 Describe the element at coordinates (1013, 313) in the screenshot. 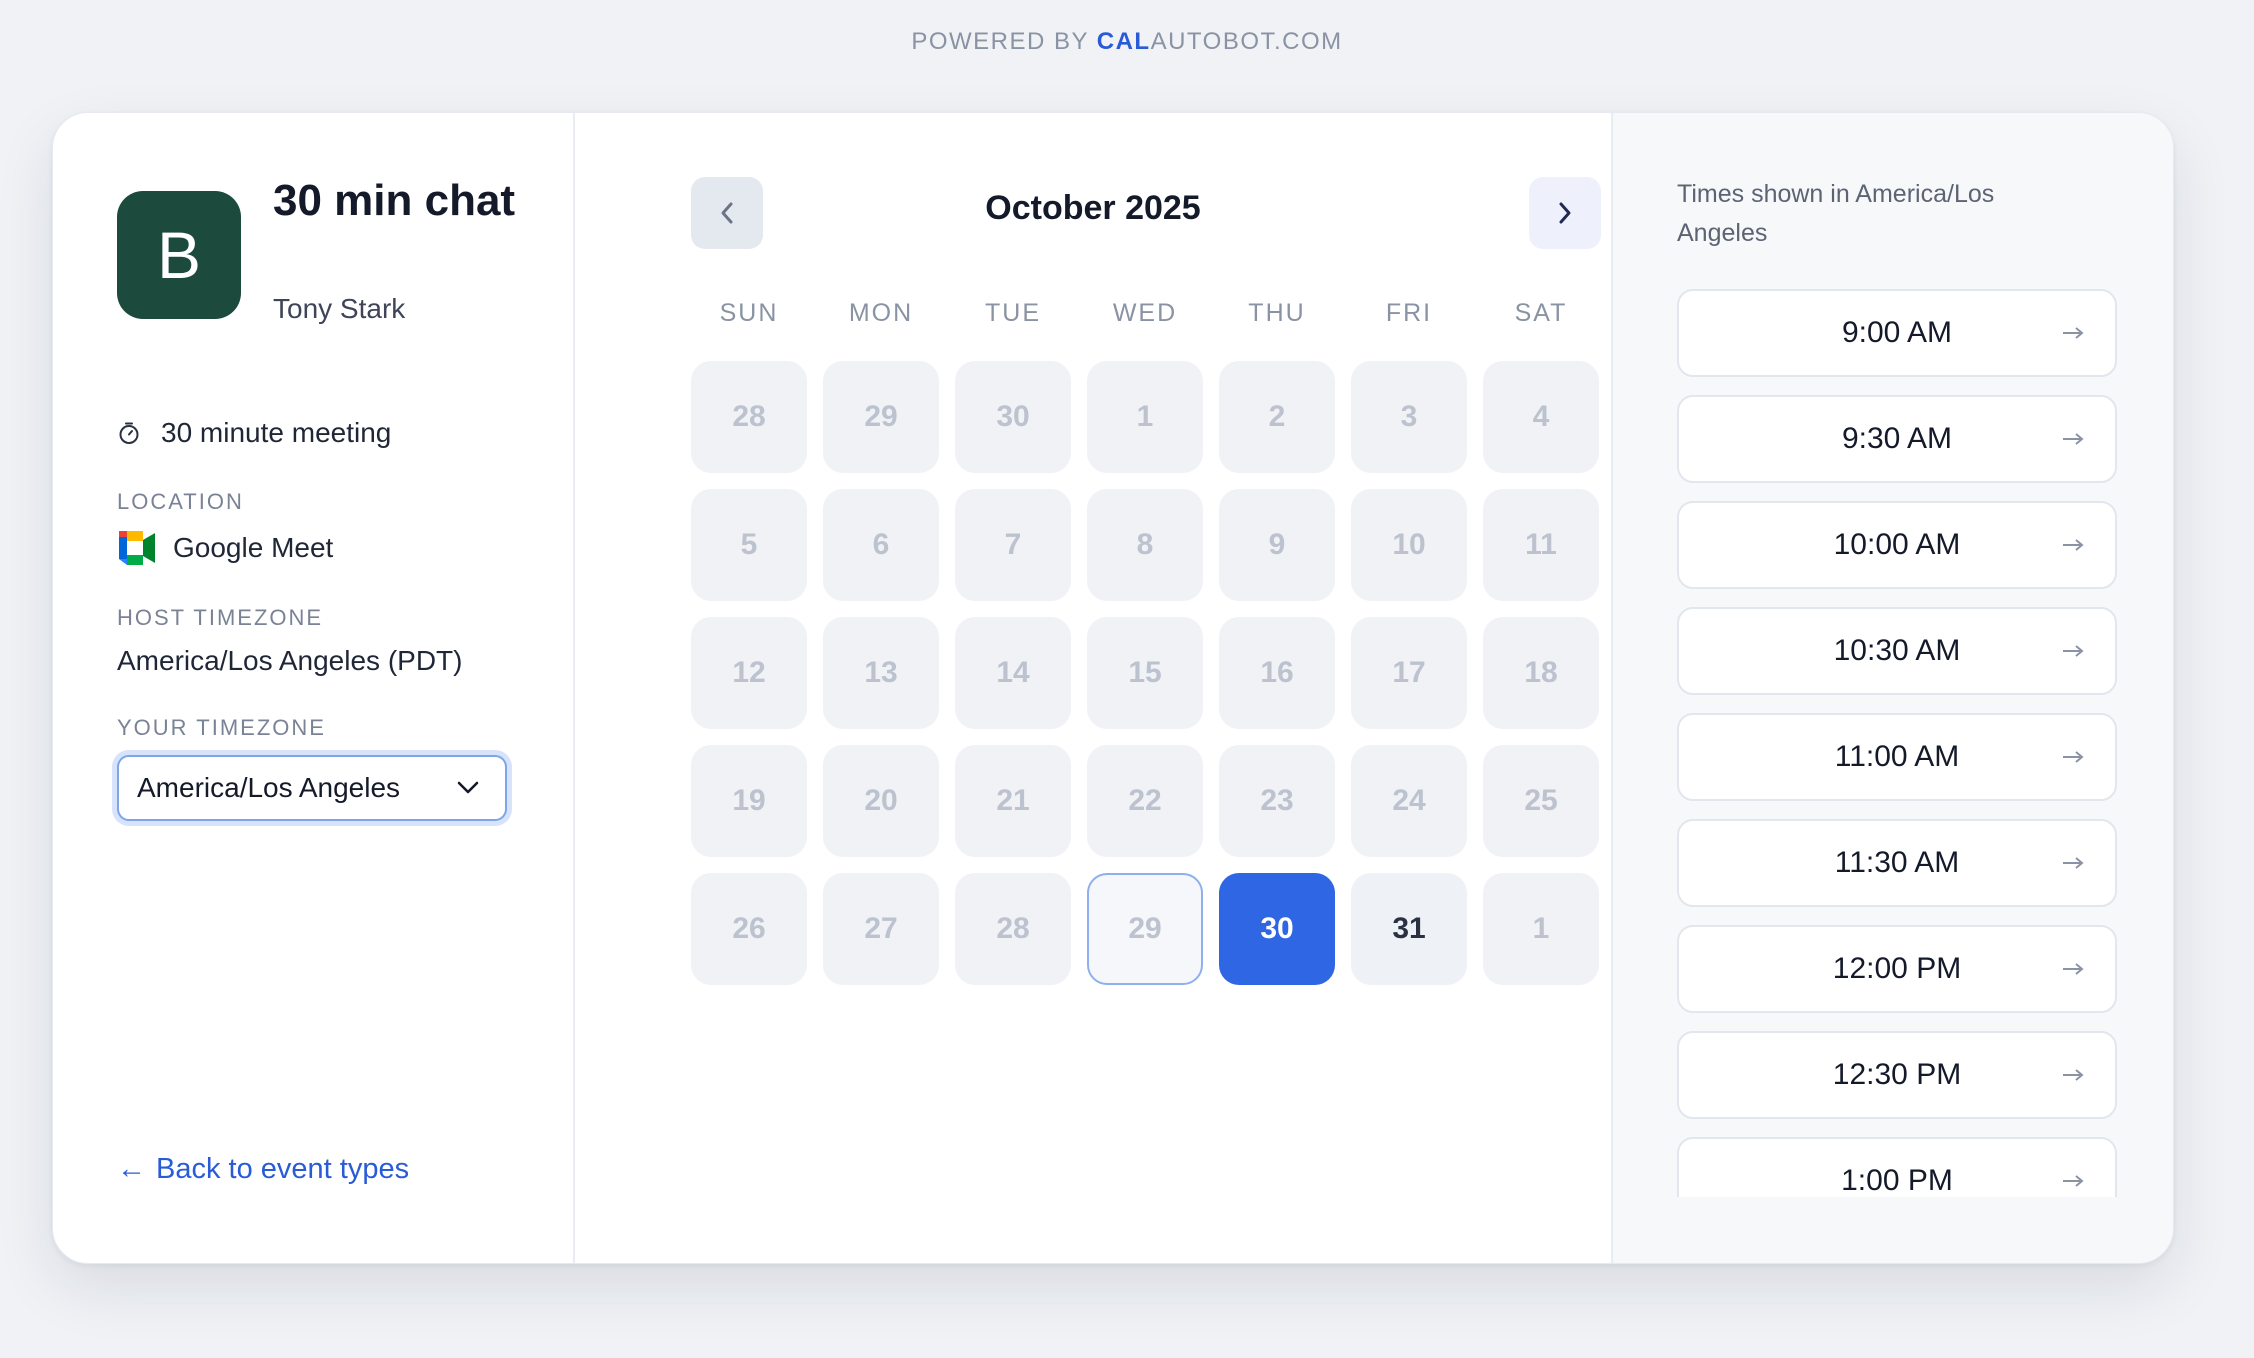

I see `weekday-tue: TUE` at that location.